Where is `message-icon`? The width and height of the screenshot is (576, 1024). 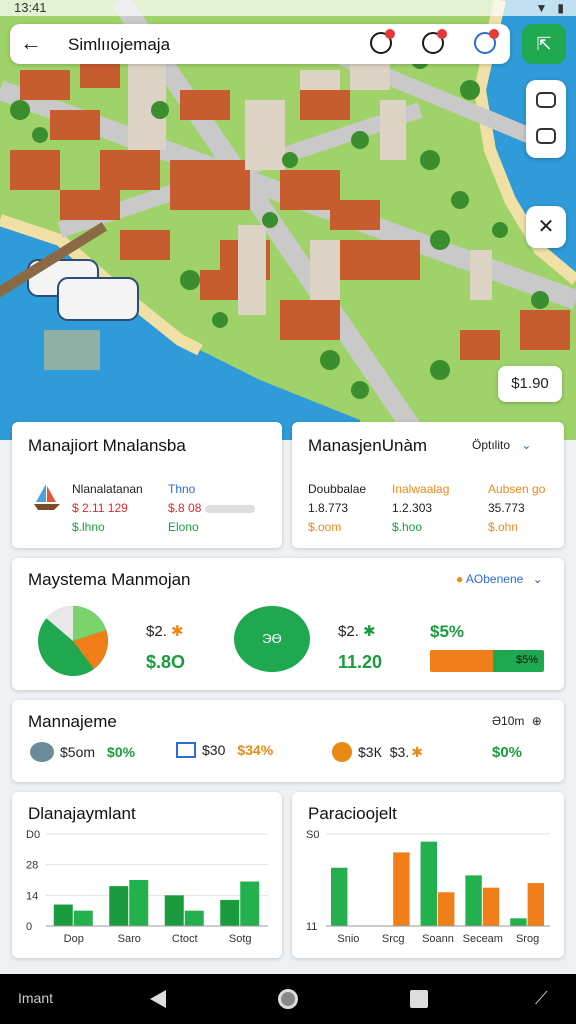
message-icon is located at coordinates (546, 100).